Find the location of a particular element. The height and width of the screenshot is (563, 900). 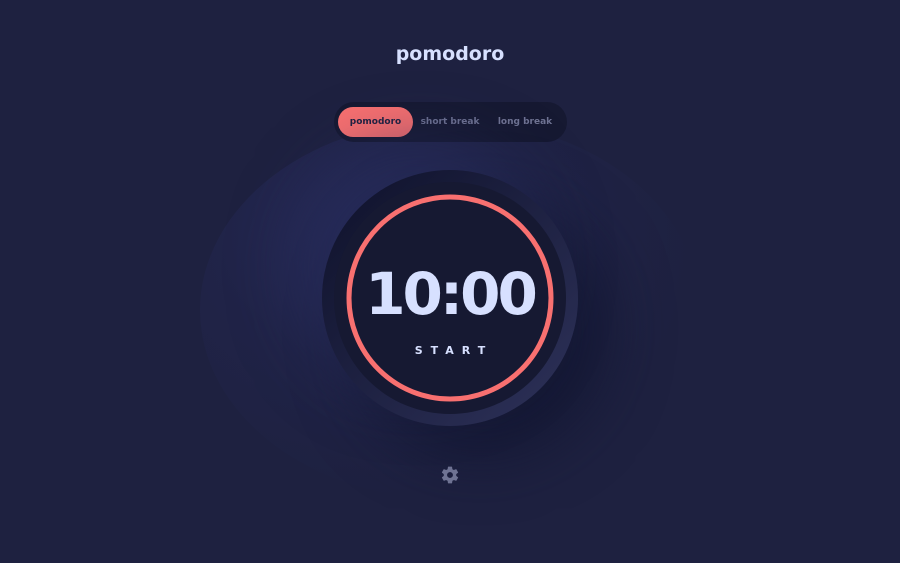

tab-long-break: long break is located at coordinates (525, 122).